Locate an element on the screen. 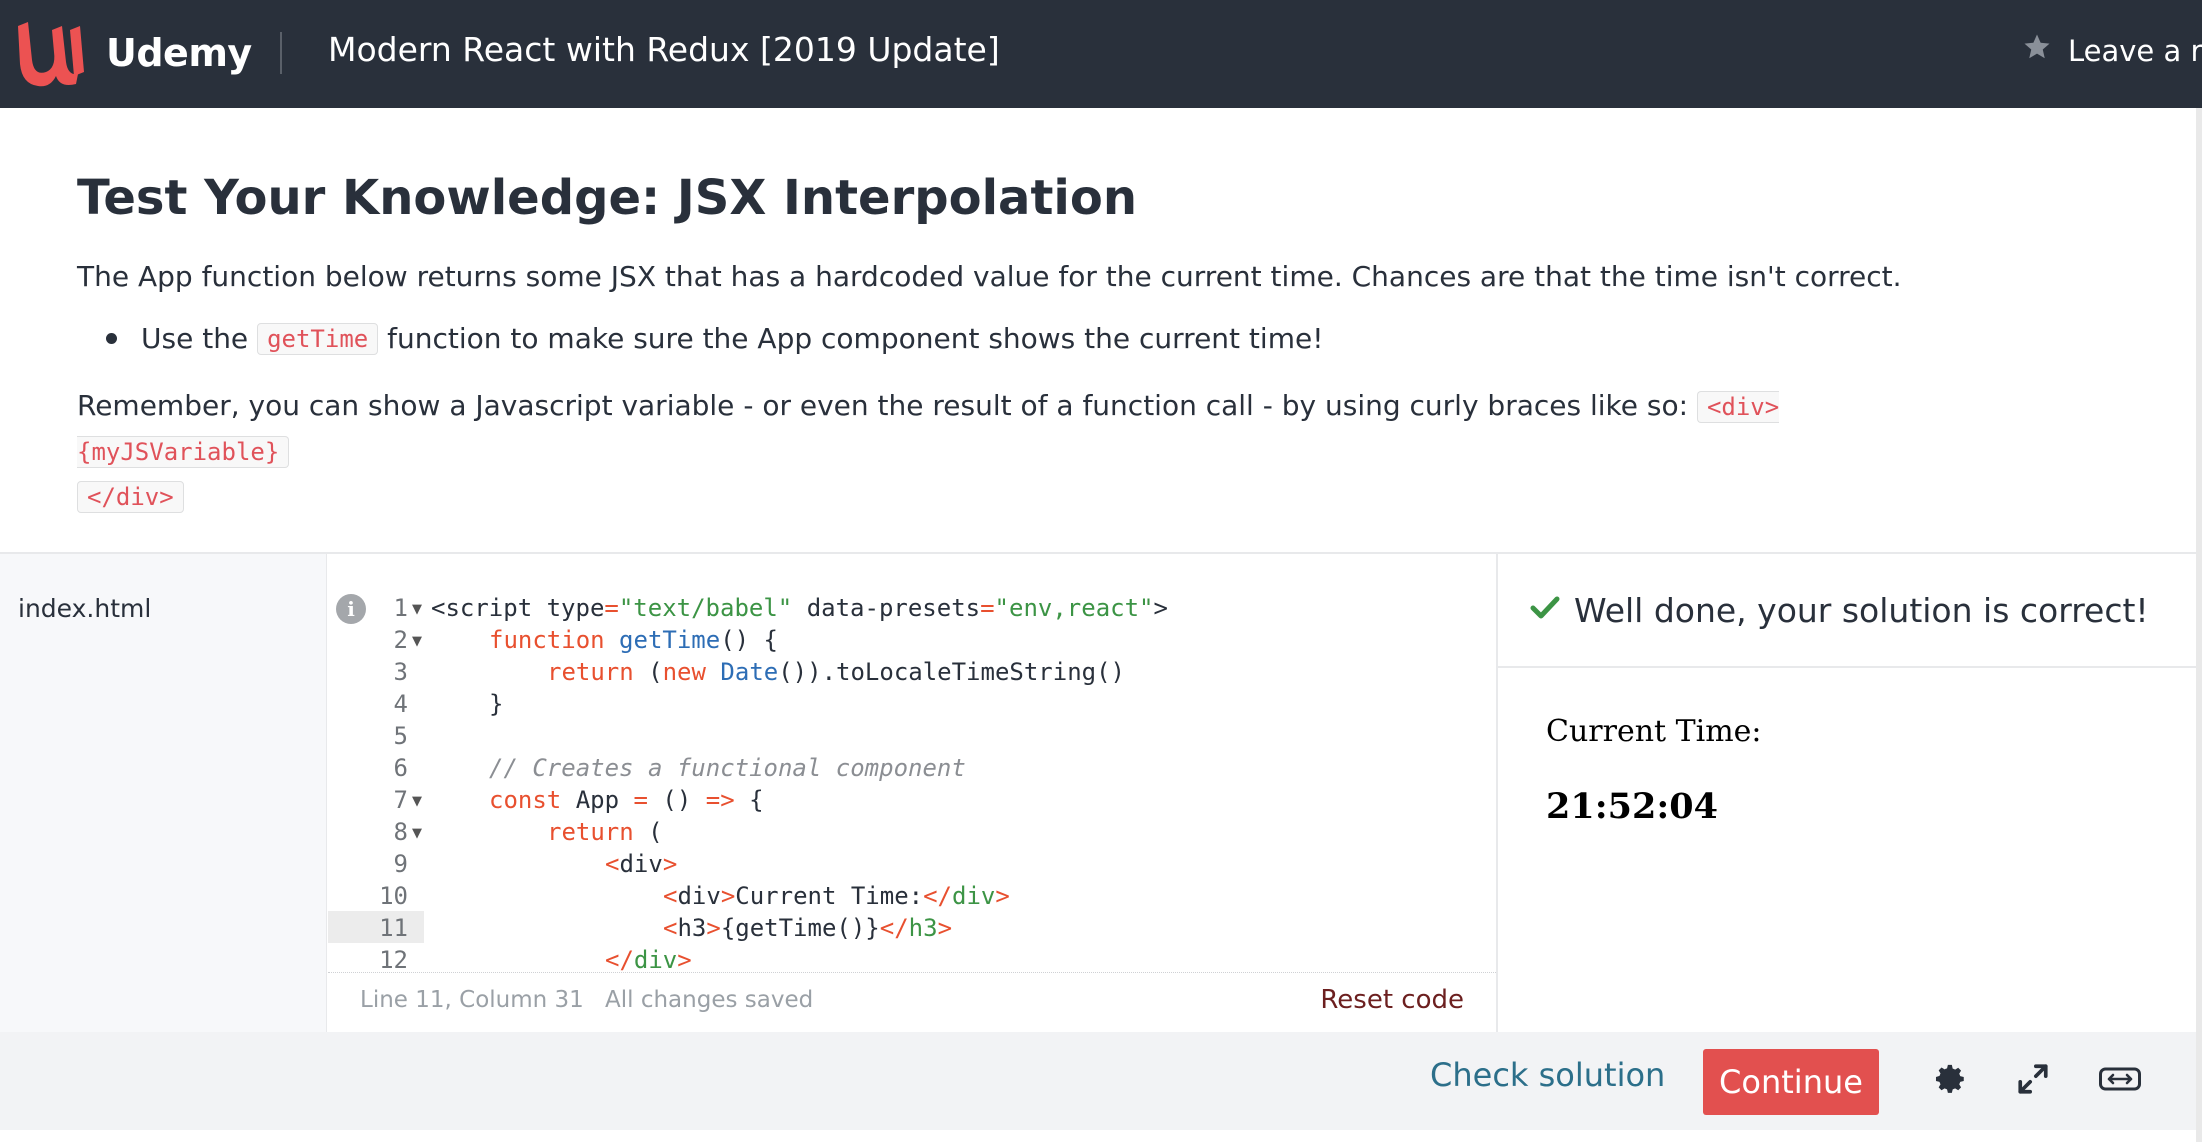 The image size is (2202, 1142). expand-width-icon is located at coordinates (2120, 1079).